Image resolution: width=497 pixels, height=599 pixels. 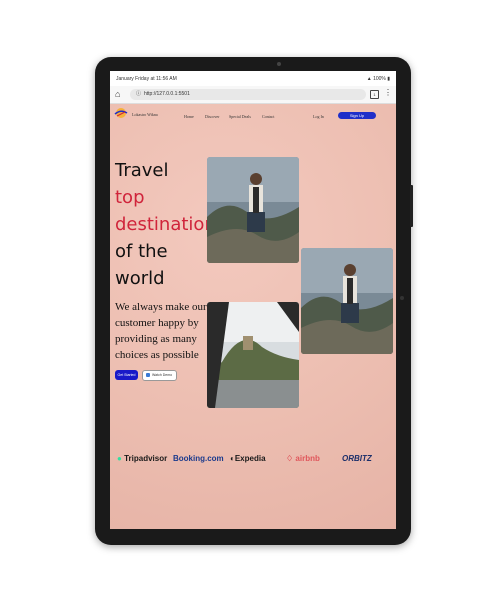 What do you see at coordinates (357, 115) in the screenshot?
I see `signup-button: Sign Up` at bounding box center [357, 115].